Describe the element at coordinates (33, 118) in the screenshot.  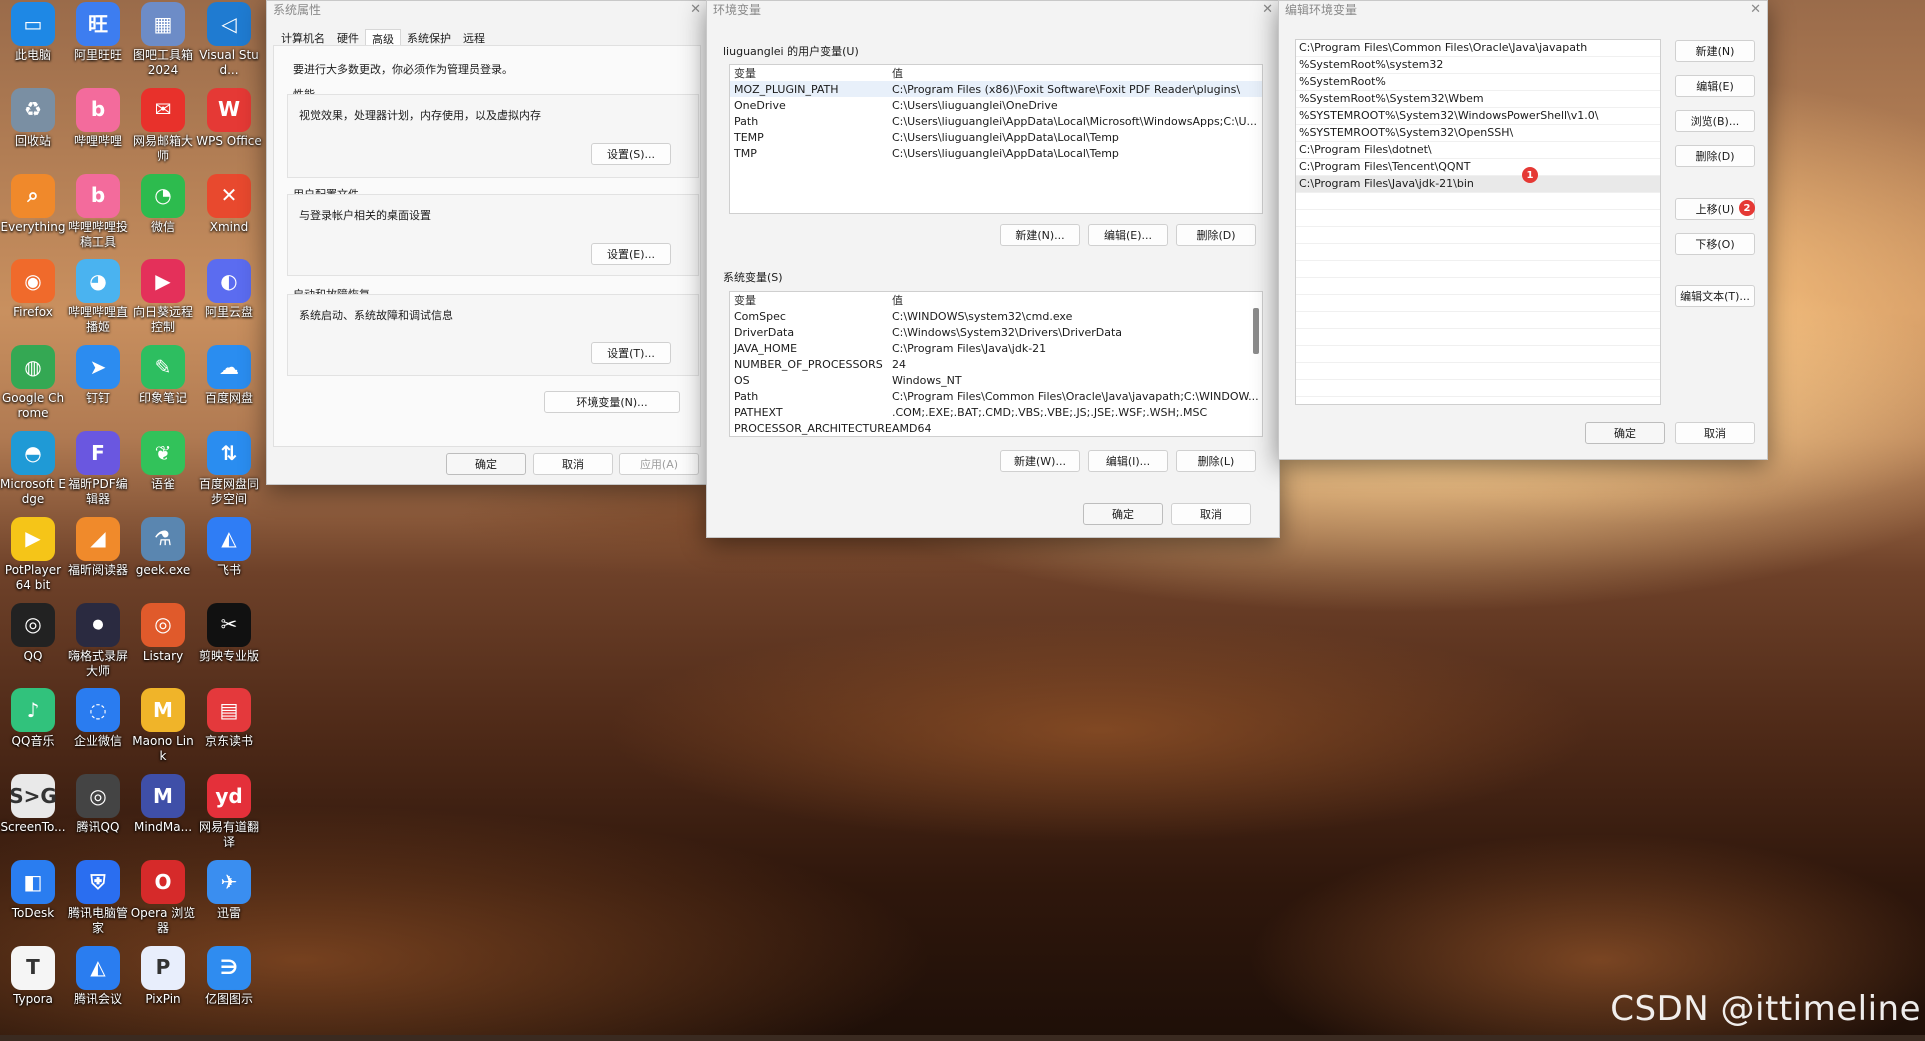
I see `desktop-icon: ♻ 回收站` at that location.